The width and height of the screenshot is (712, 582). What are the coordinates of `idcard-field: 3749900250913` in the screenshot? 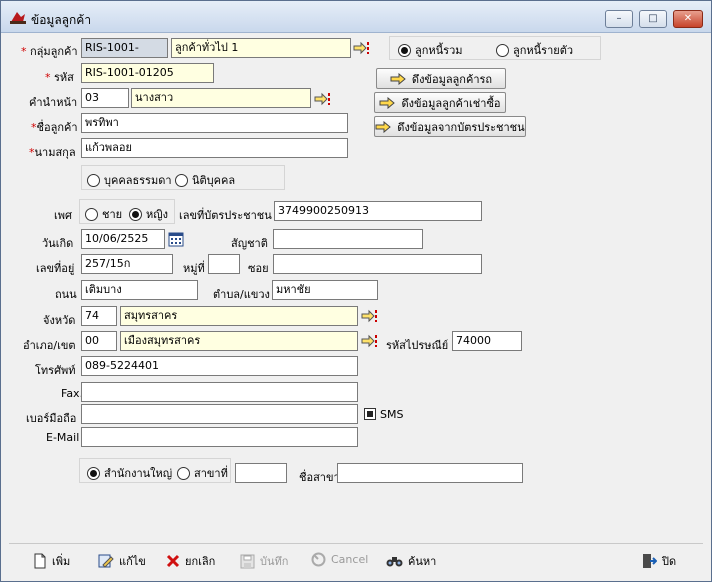 It's located at (378, 211).